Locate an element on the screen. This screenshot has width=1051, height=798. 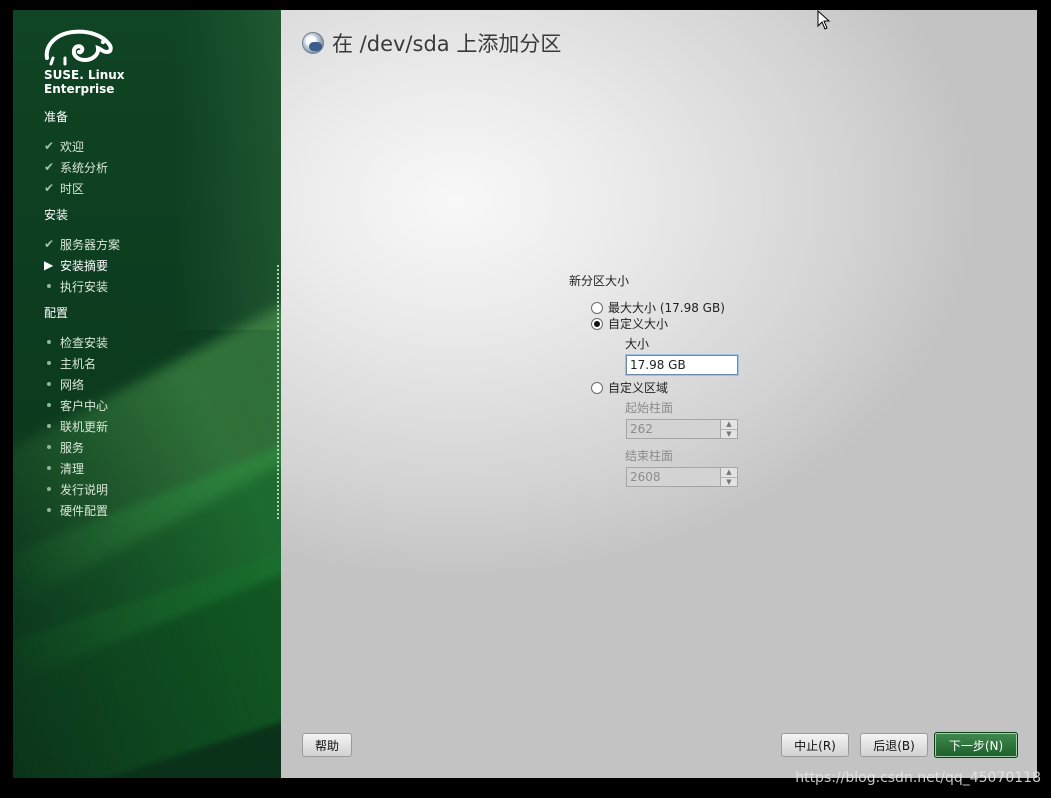
abort-button: 中止(R) is located at coordinates (815, 745).